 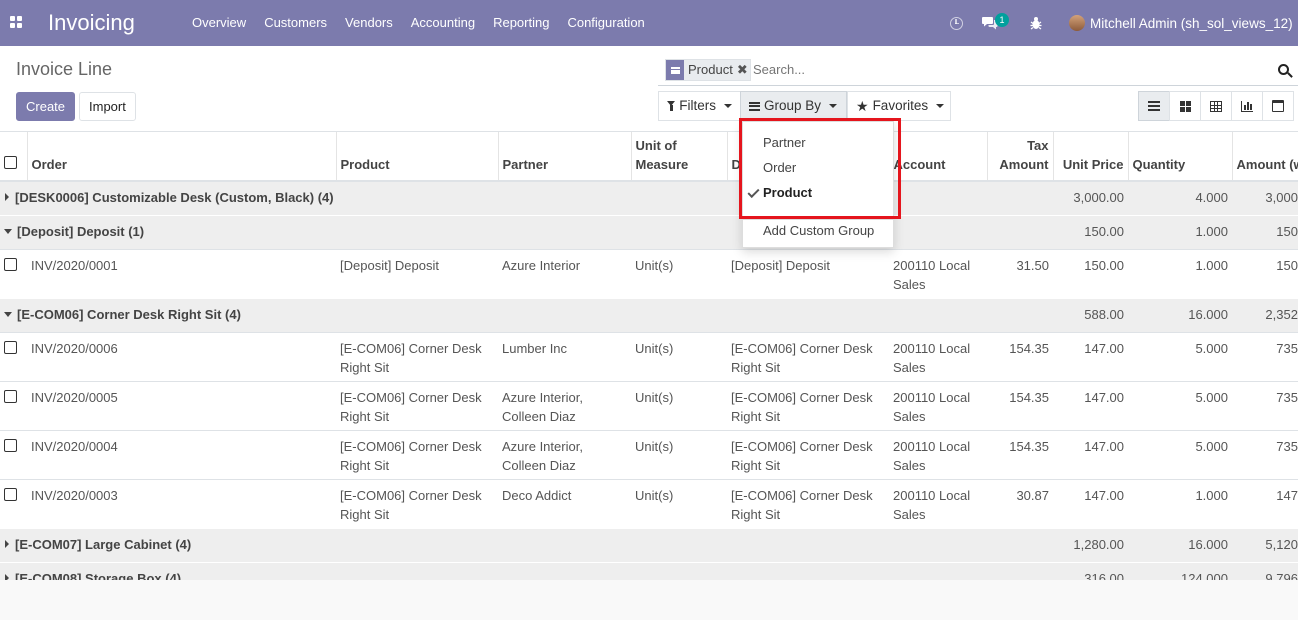 What do you see at coordinates (521, 23) in the screenshot?
I see `menu-reporting: Reporting` at bounding box center [521, 23].